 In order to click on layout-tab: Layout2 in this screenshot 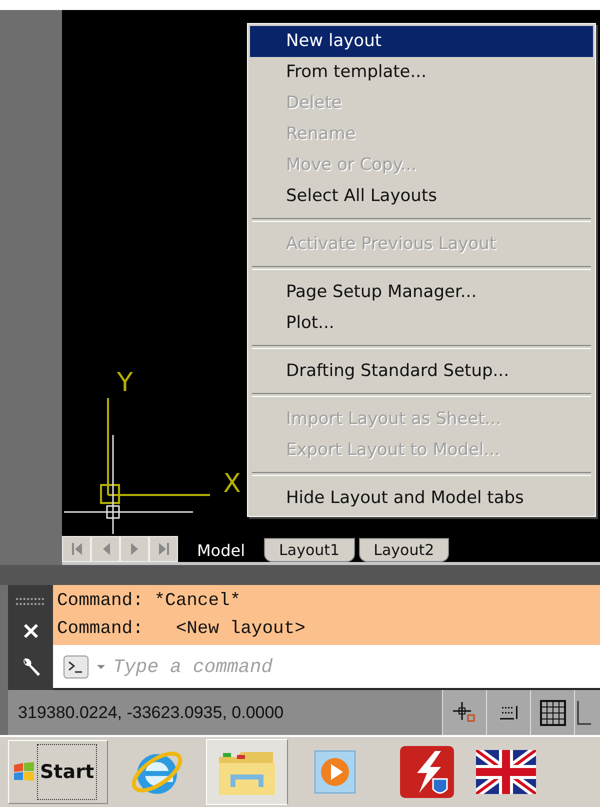, I will do `click(404, 550)`.